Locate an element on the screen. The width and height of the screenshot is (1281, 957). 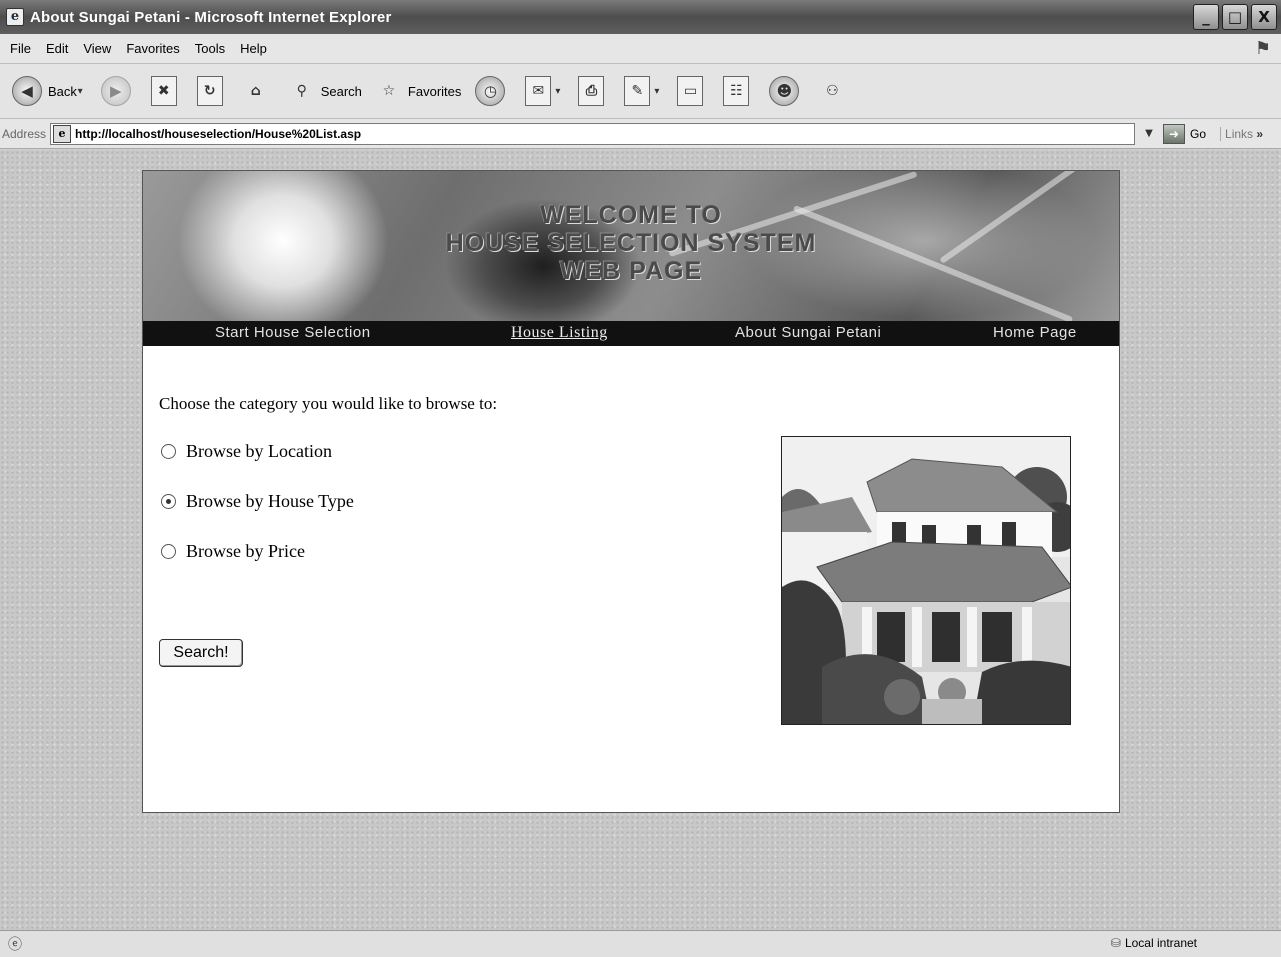
edit-icon: ✎ is located at coordinates (637, 91).